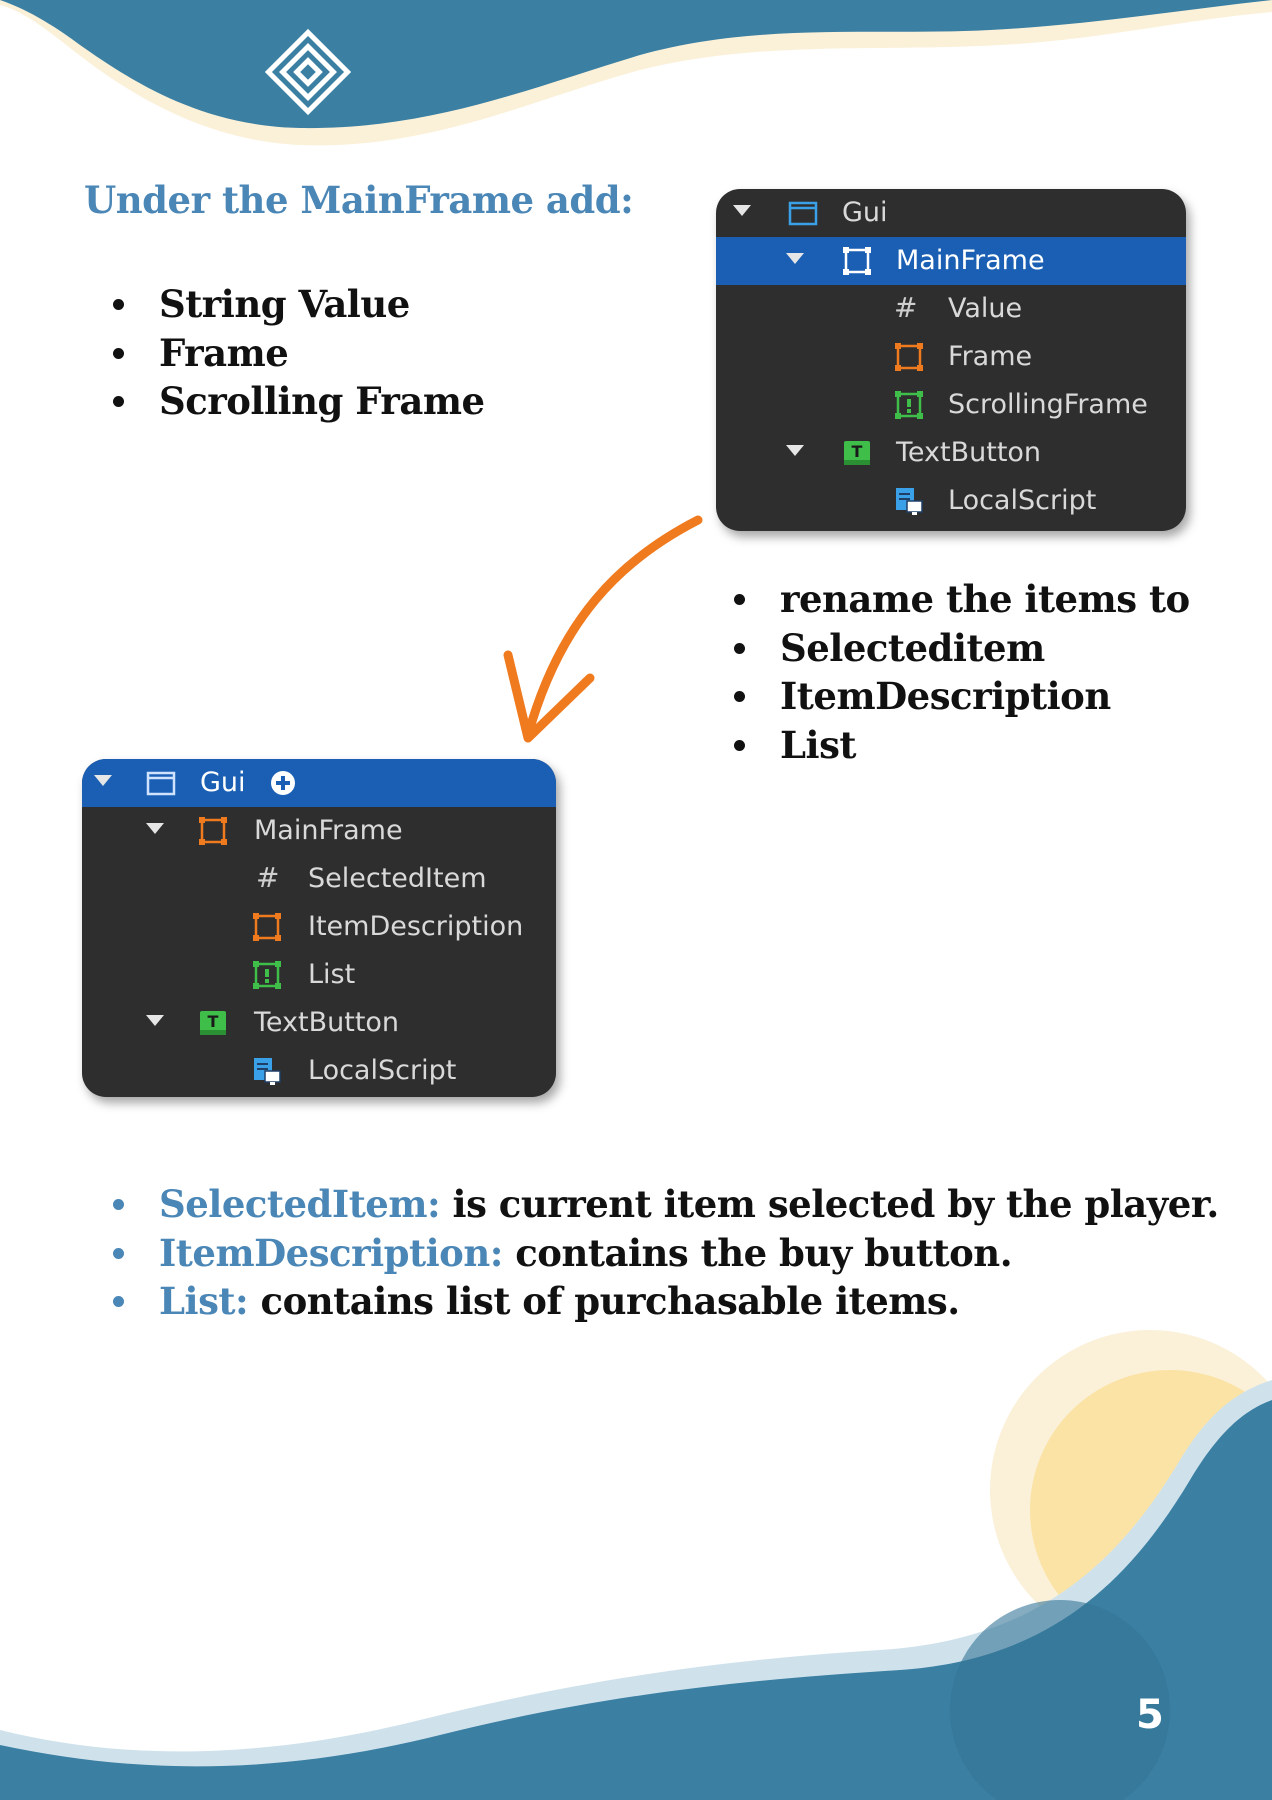  What do you see at coordinates (397, 878) in the screenshot?
I see `tree-row-label: SelectedItem` at bounding box center [397, 878].